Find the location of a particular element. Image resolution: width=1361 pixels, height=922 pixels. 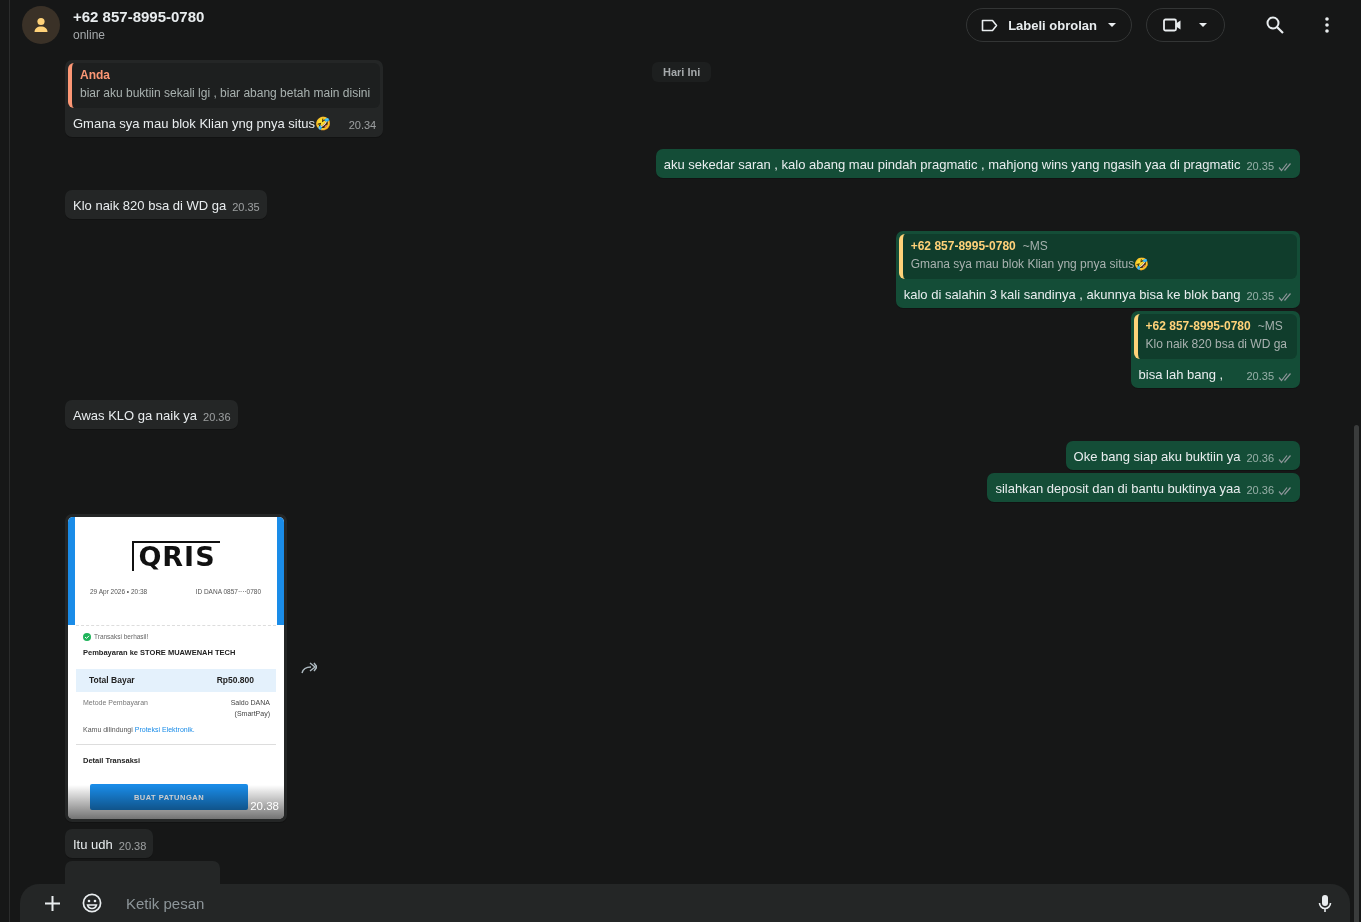

quoted-message: +62 857-8995-0780 ~MS Klo naik 820 bsa di WD ga is located at coordinates (1215, 336).